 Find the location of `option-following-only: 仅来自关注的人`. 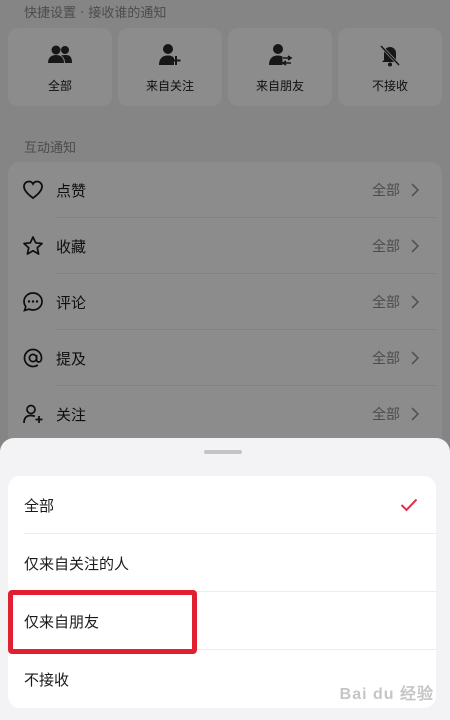

option-following-only: 仅来自关注的人 is located at coordinates (222, 563).